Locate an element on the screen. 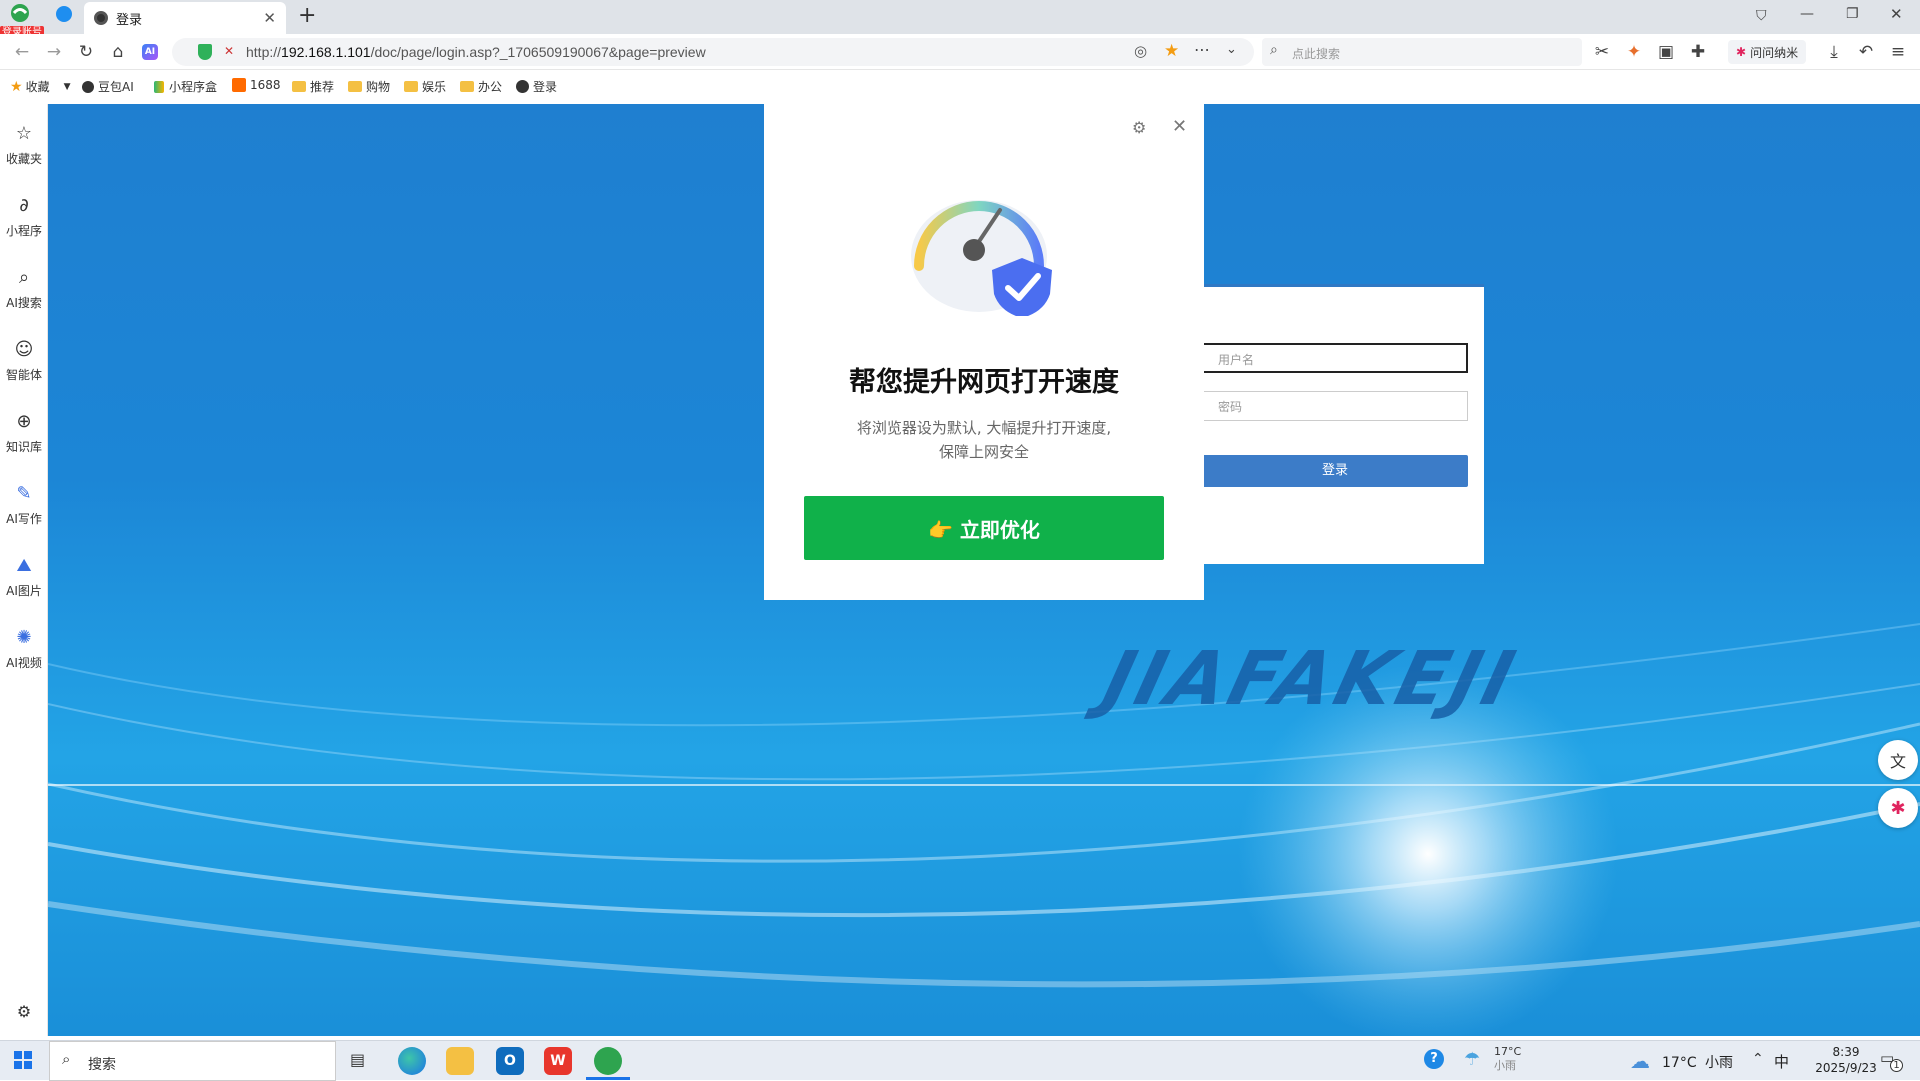 The width and height of the screenshot is (1920, 1081). dialog-close-icon: ✕ is located at coordinates (1179, 126).